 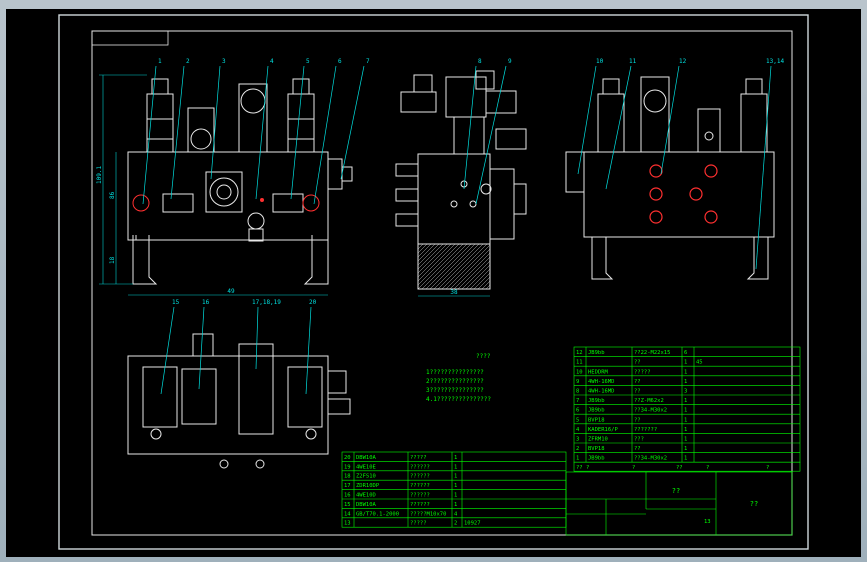 What do you see at coordinates (676, 491) in the screenshot?
I see `title-name: ??` at bounding box center [676, 491].